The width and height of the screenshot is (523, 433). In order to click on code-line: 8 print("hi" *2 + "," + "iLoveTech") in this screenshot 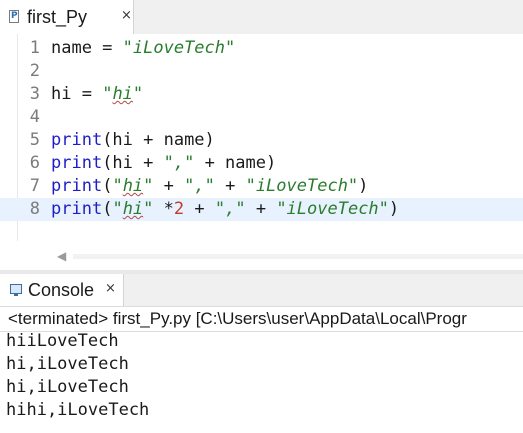, I will do `click(261, 209)`.